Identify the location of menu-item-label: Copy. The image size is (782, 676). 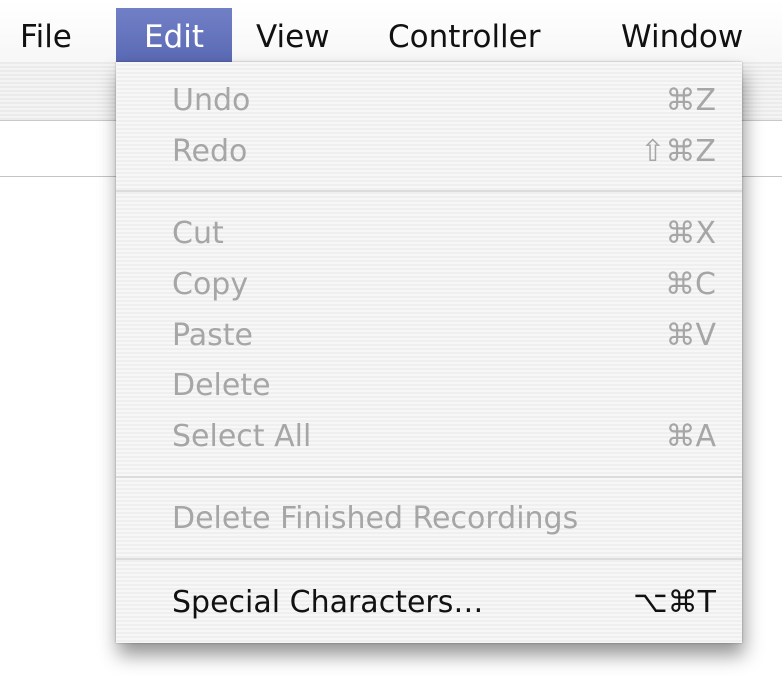
(210, 284).